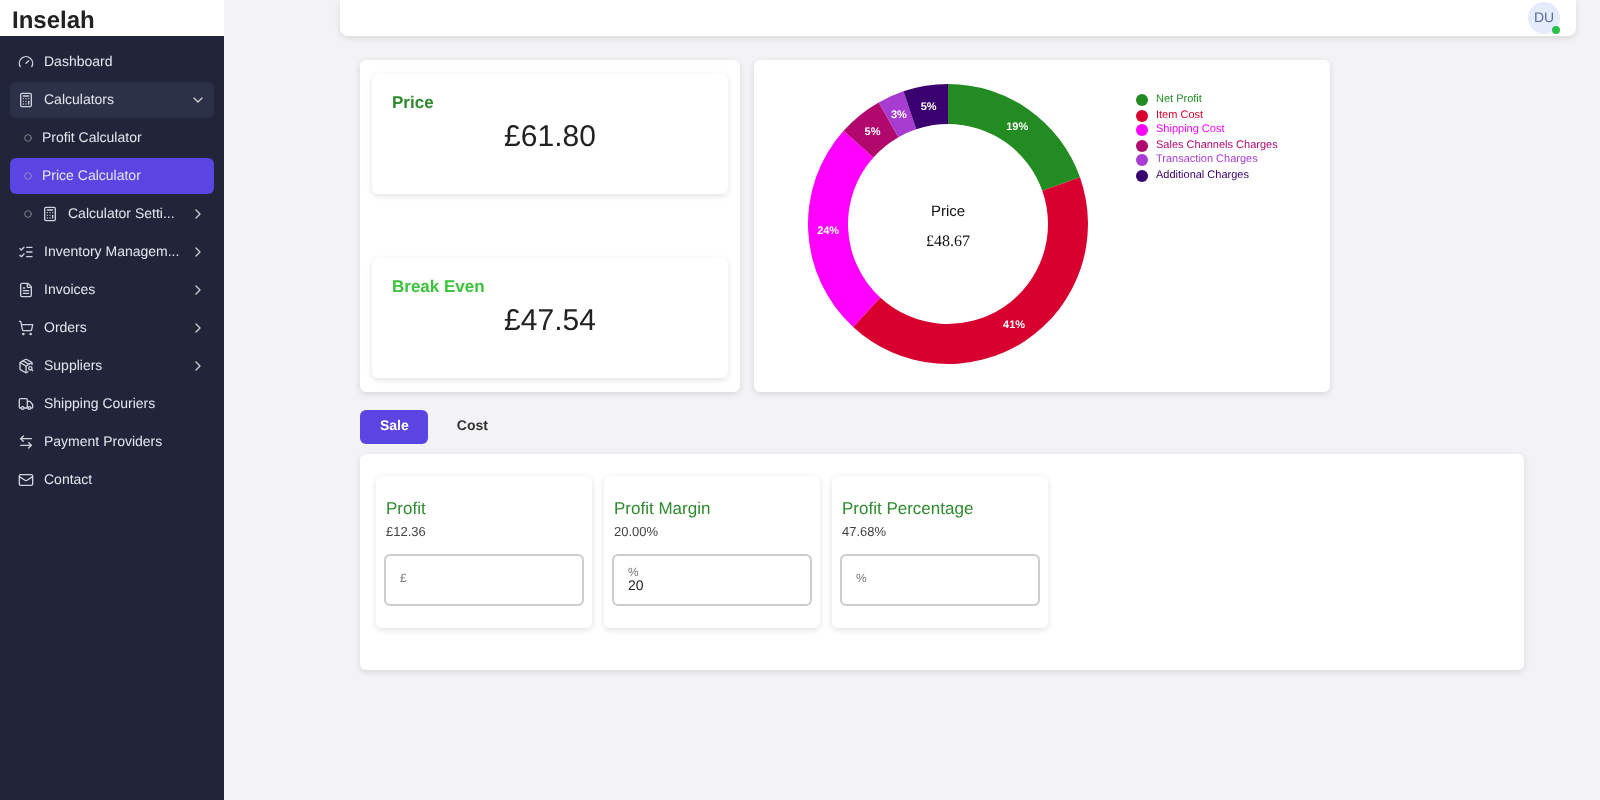 The image size is (1600, 800). Describe the element at coordinates (407, 508) in the screenshot. I see `metric-title: Profit` at that location.